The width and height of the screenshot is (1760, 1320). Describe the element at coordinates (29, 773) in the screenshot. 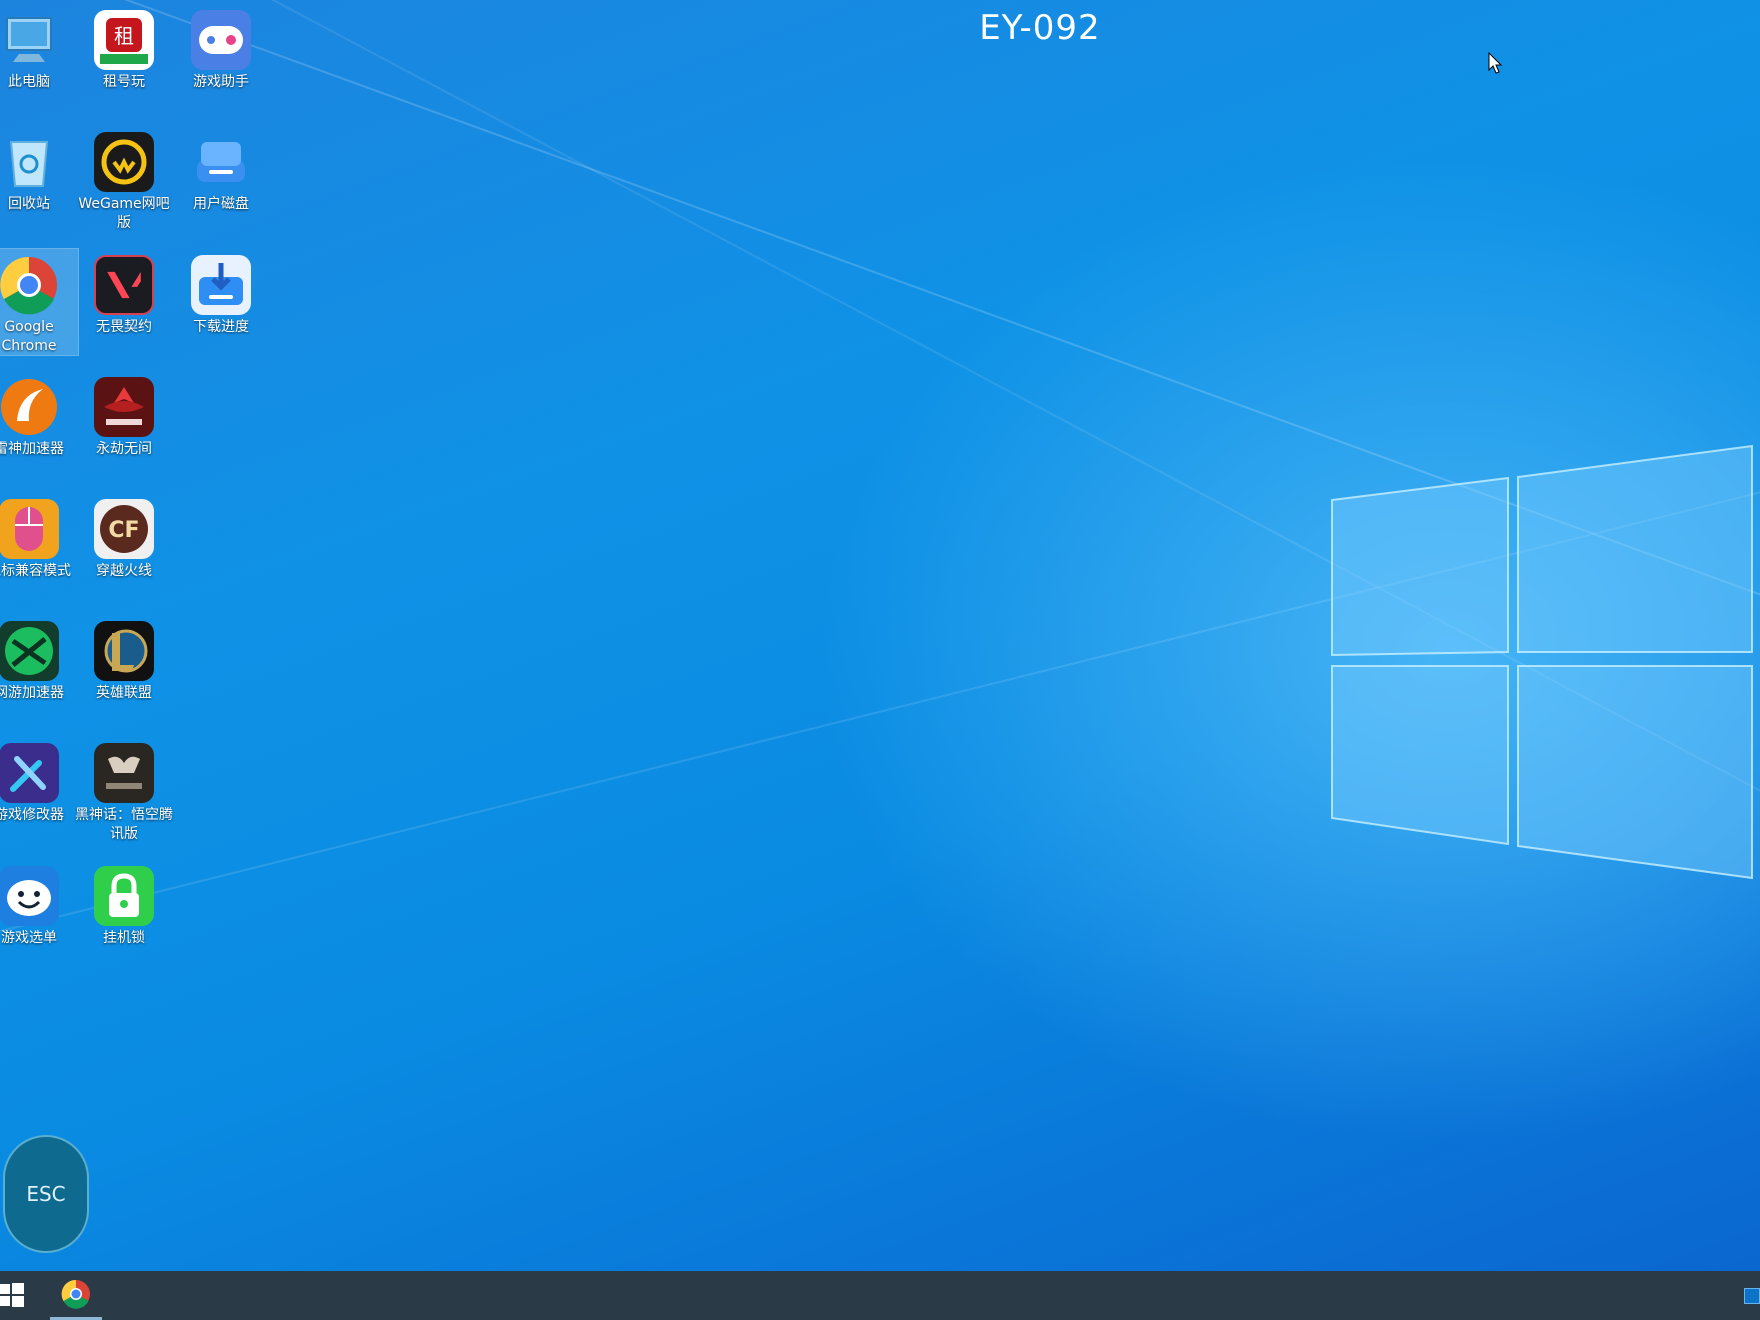

I see `game-modifier-icon` at that location.